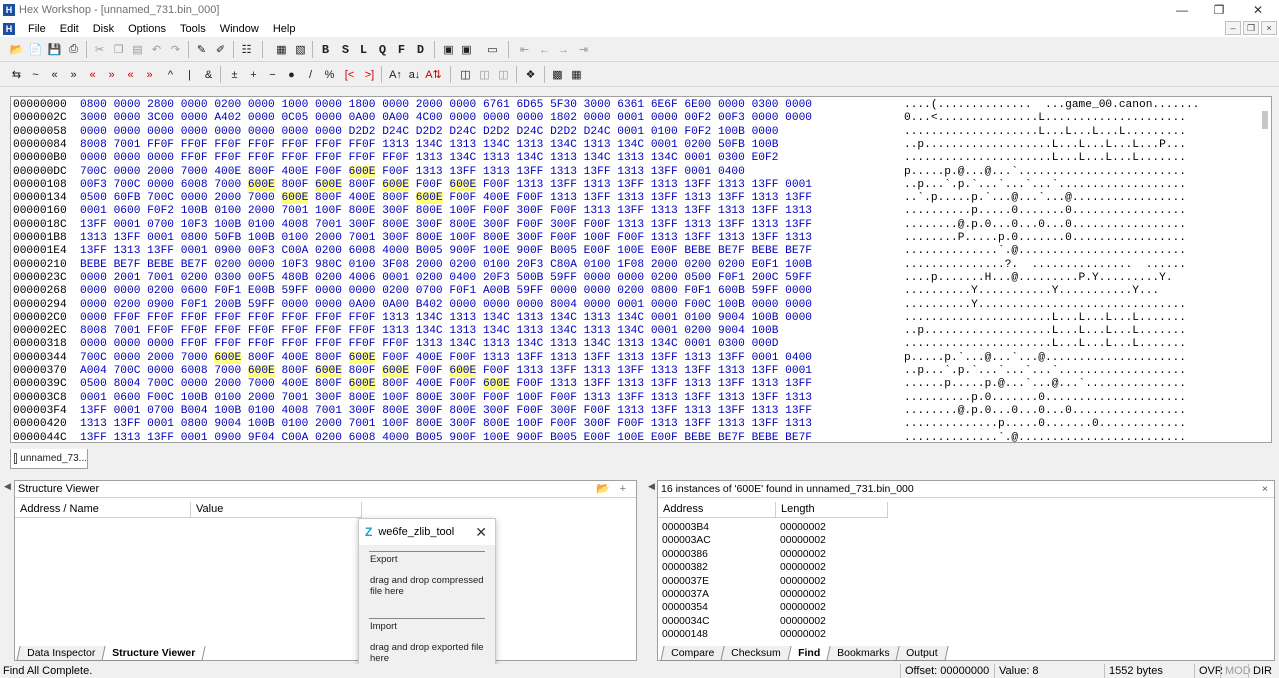  What do you see at coordinates (118, 49) in the screenshot?
I see `copy-icon: ❐` at bounding box center [118, 49].